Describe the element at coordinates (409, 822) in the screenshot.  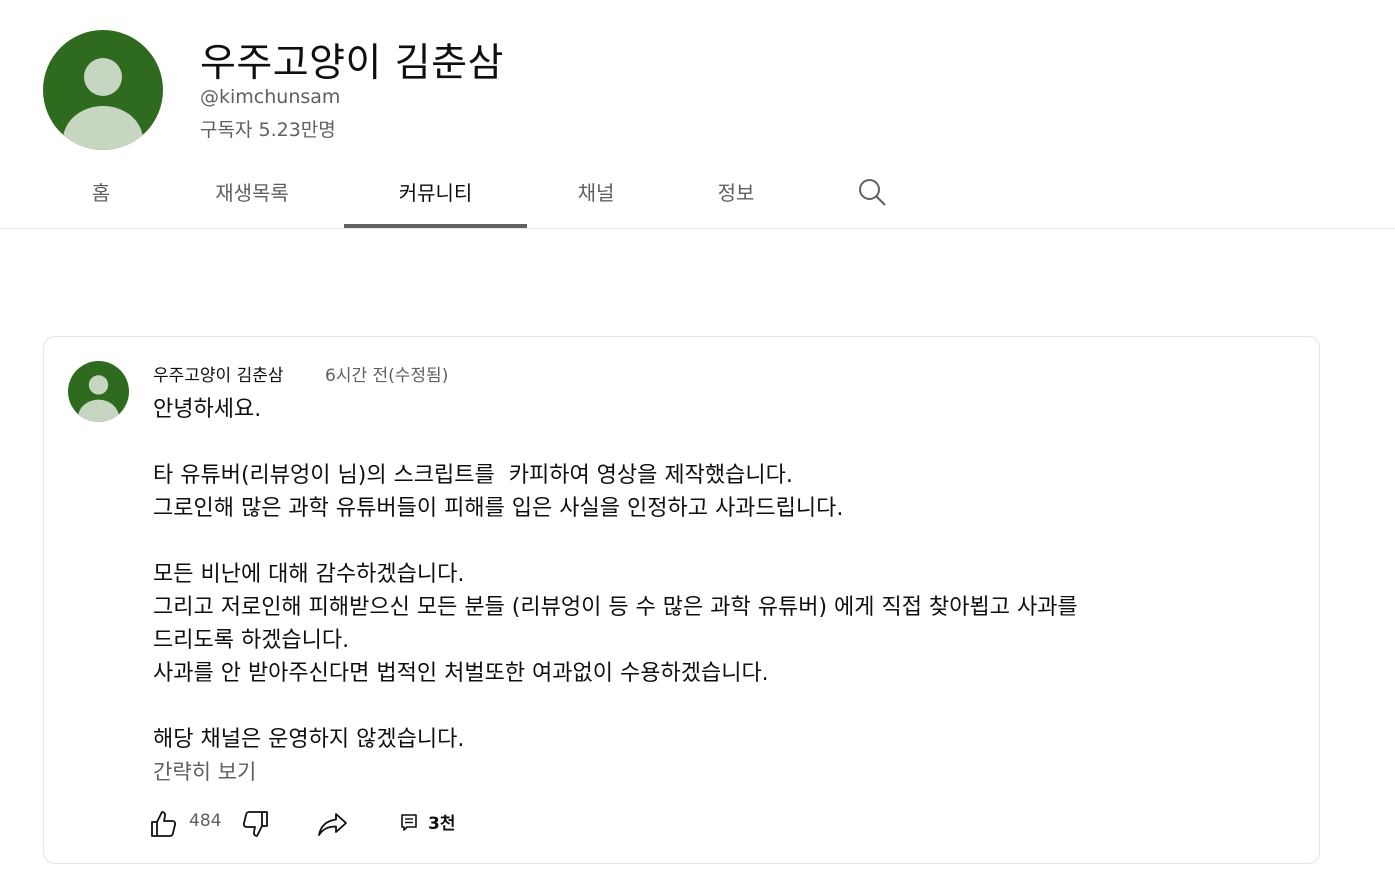
I see `comment-icon` at that location.